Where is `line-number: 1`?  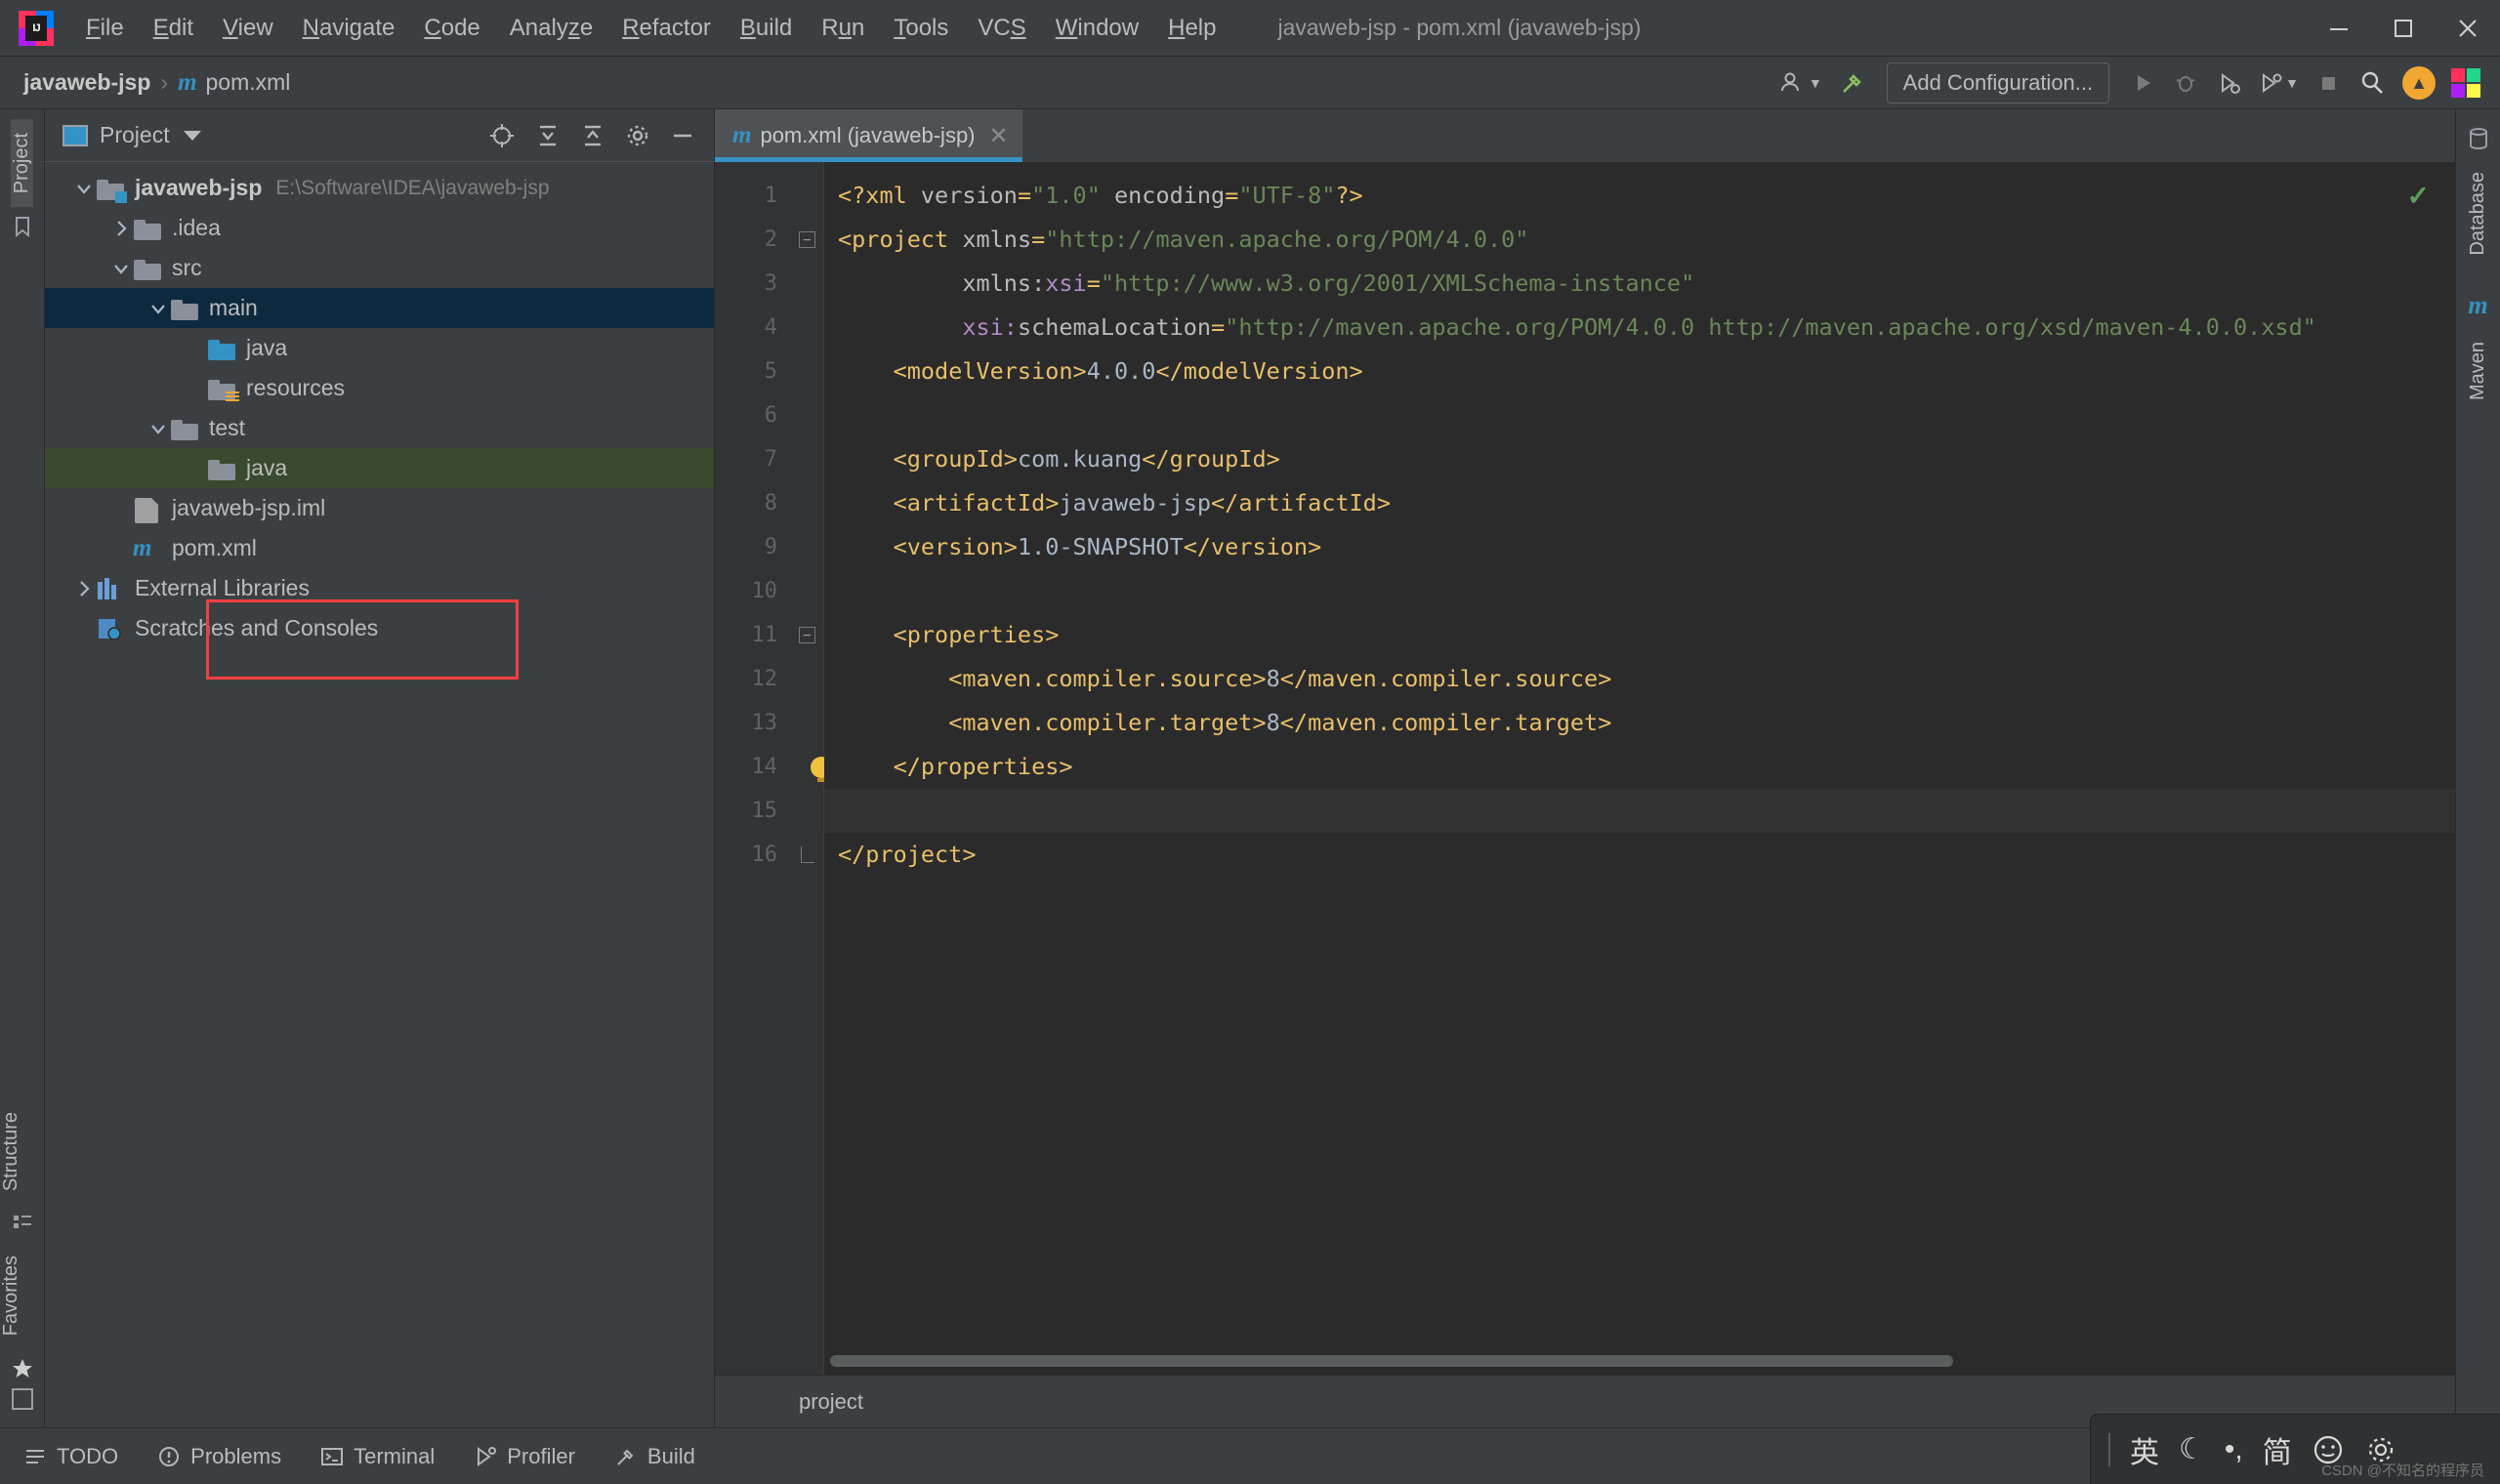
line-number: 1 is located at coordinates (753, 196).